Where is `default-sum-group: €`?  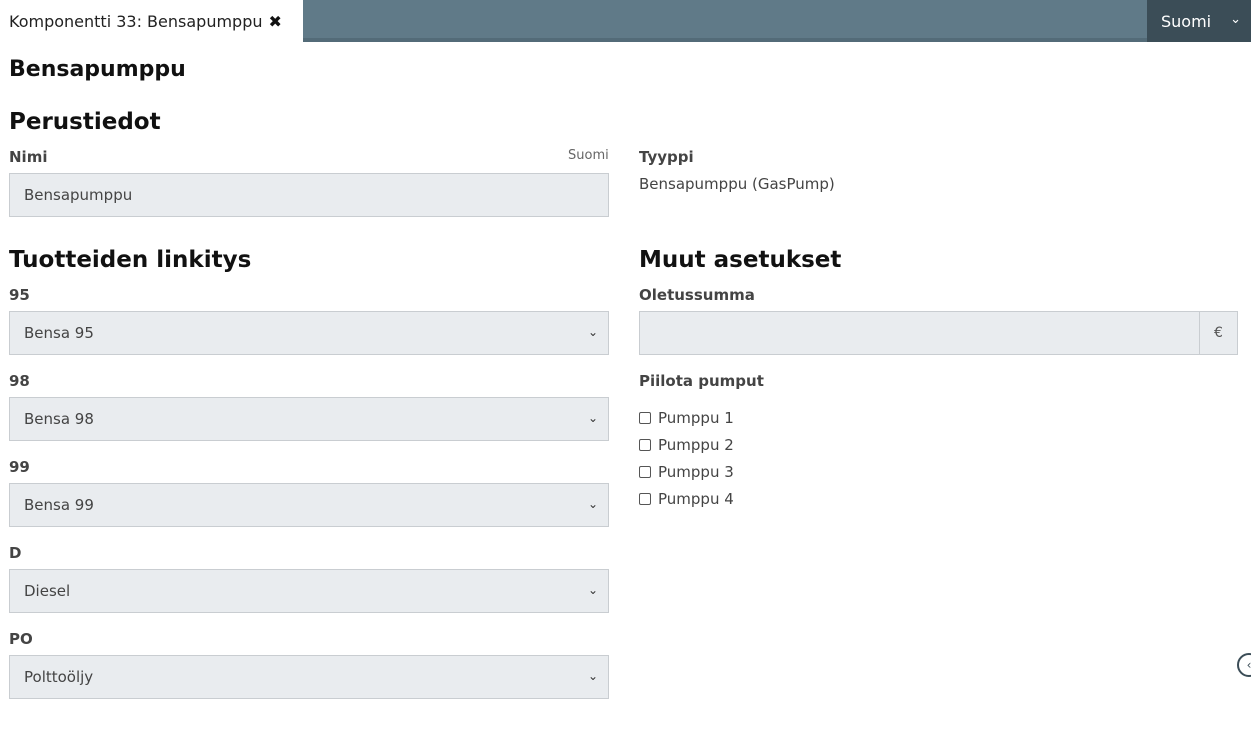
default-sum-group: € is located at coordinates (938, 333).